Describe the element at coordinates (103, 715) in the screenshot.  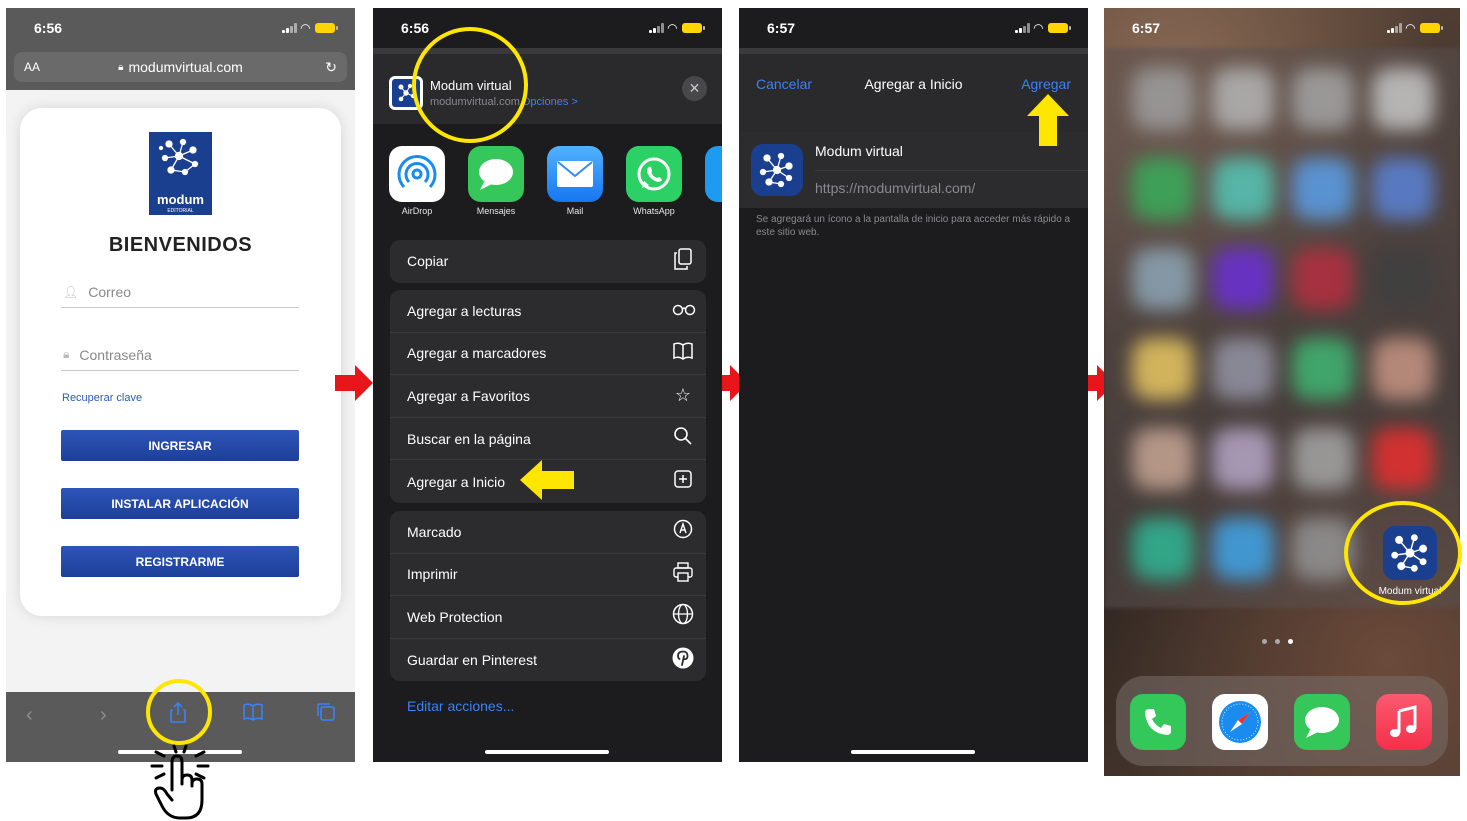
I see `forward-icon: ›` at that location.